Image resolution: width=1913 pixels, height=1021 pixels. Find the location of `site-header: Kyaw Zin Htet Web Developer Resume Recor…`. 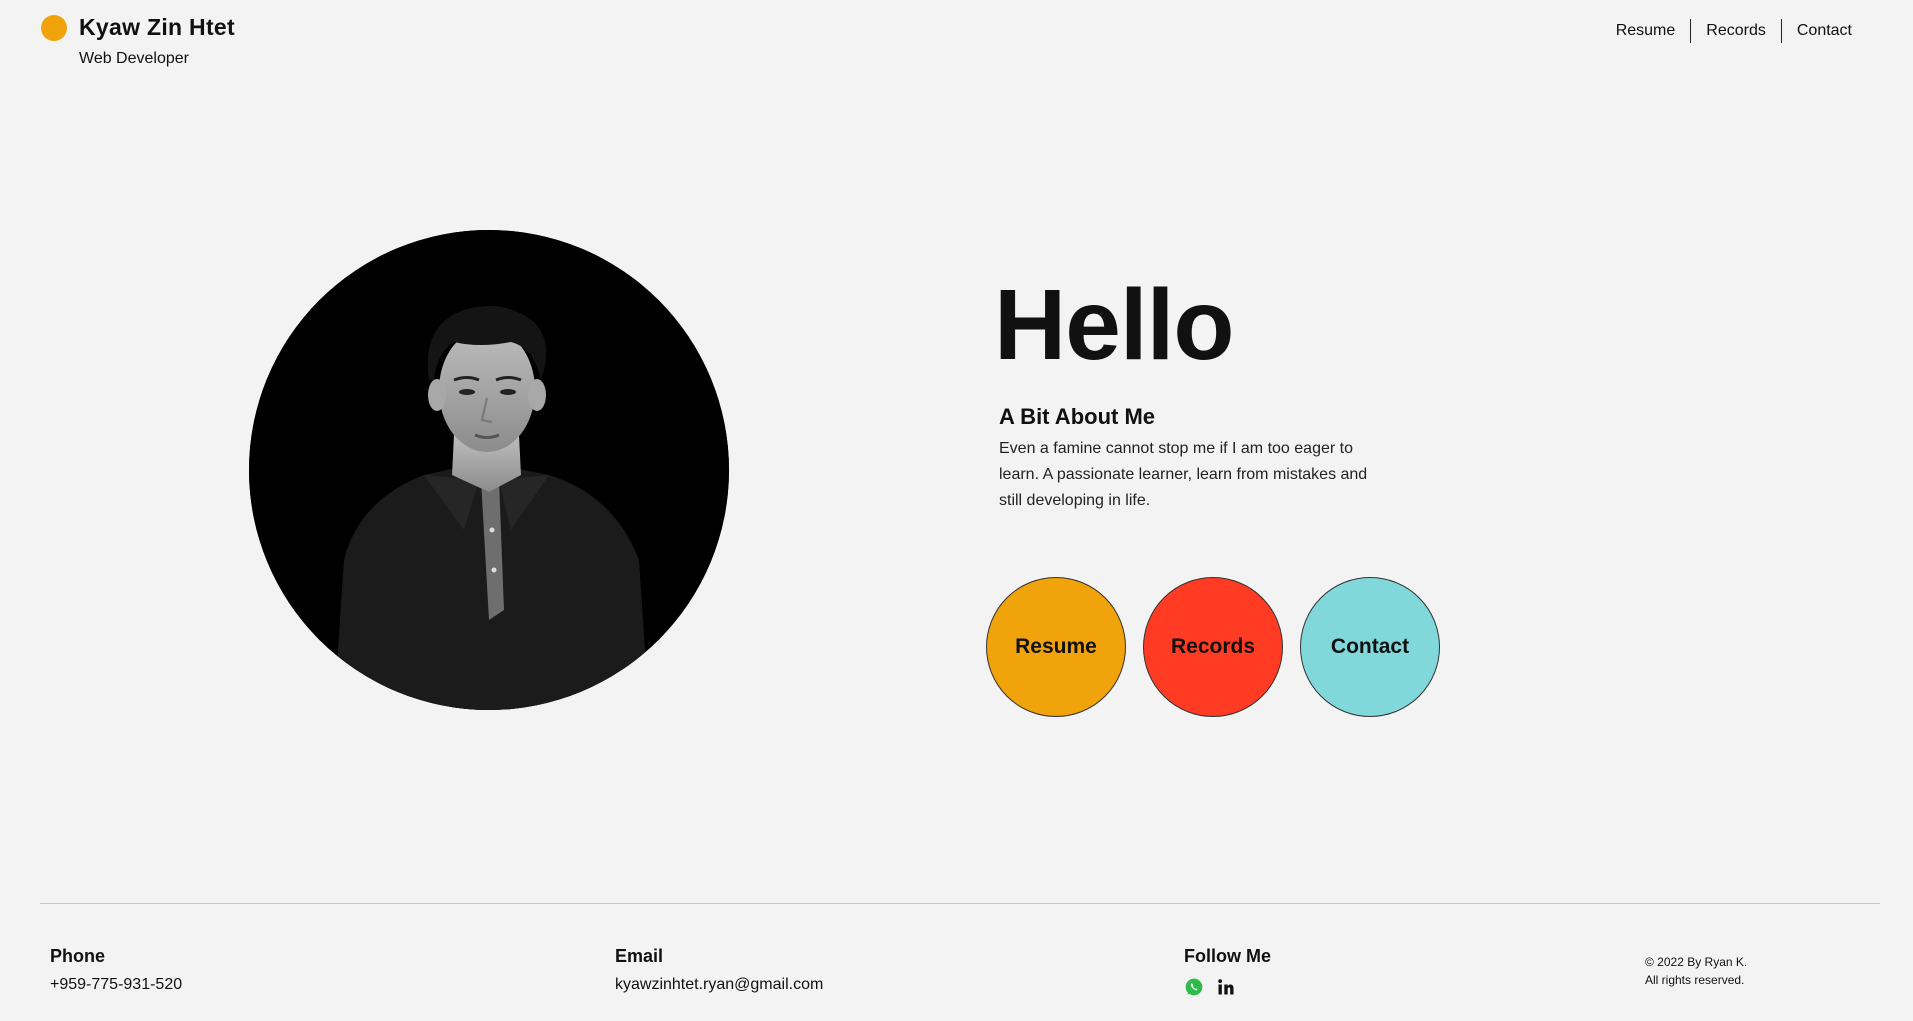

site-header: Kyaw Zin Htet Web Developer Resume Recor… is located at coordinates (956, 40).